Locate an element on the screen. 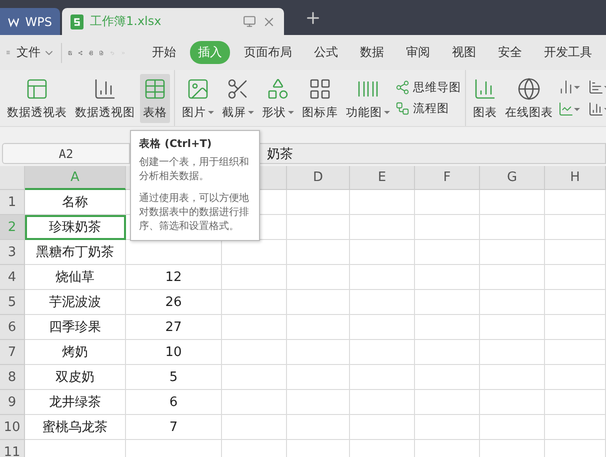 Image resolution: width=606 pixels, height=457 pixels. ribbon-button: 形状 is located at coordinates (278, 98).